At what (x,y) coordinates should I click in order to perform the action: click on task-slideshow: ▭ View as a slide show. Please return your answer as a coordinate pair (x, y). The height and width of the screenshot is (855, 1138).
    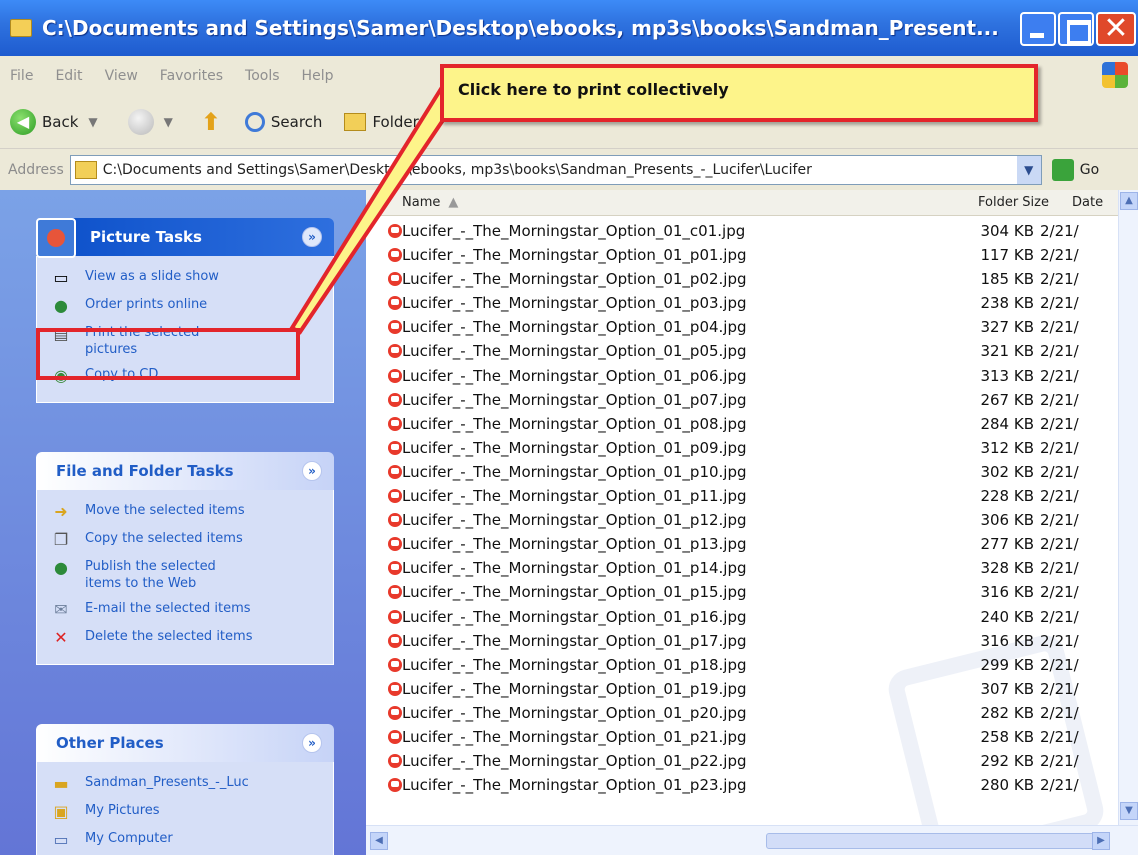
    Looking at the image, I should click on (192, 278).